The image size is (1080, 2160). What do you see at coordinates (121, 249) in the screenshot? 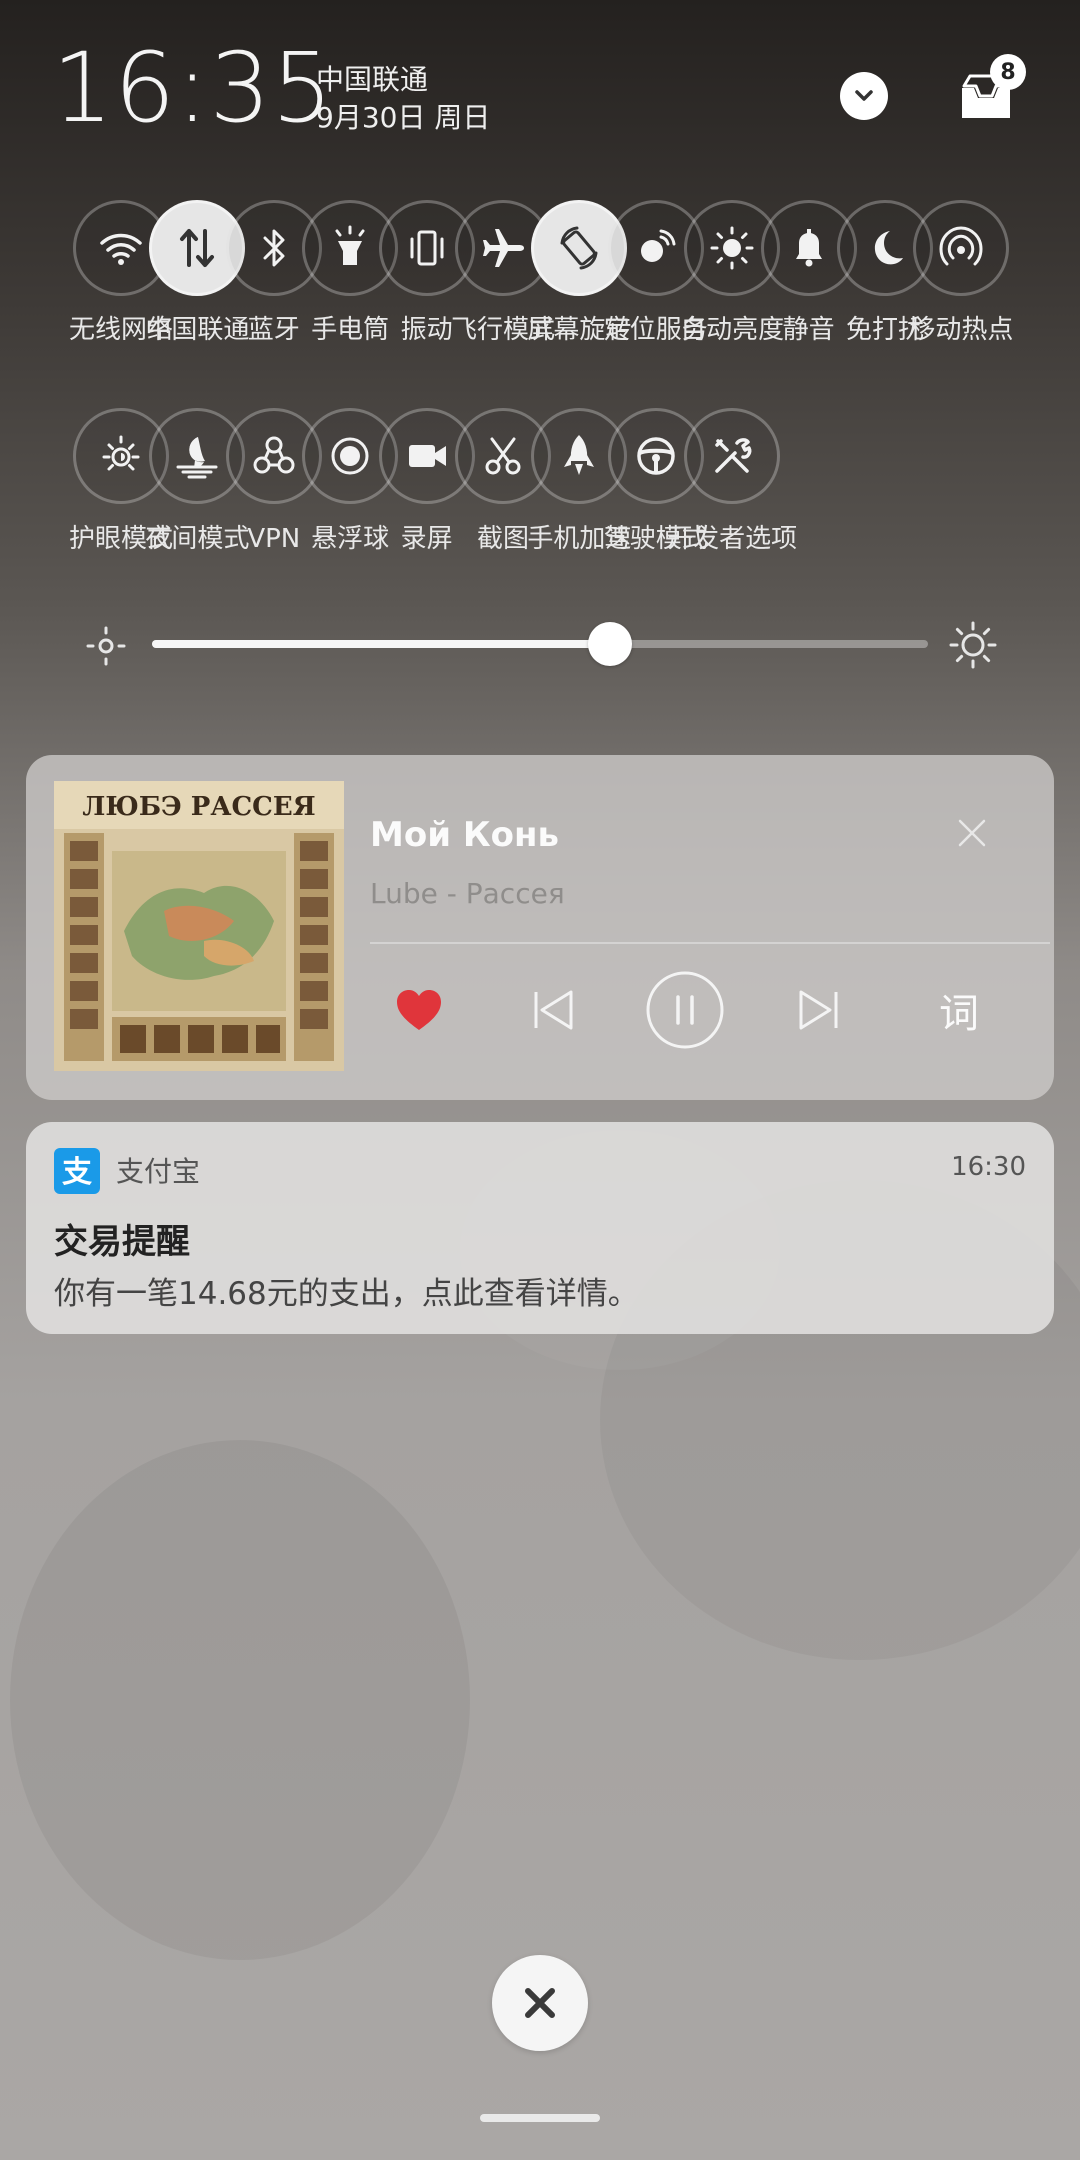
I see `wifi-icon` at bounding box center [121, 249].